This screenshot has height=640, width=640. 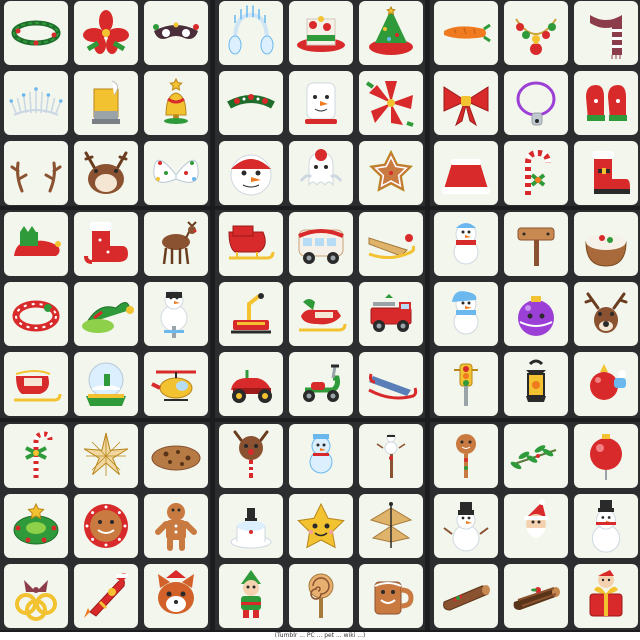 I want to click on reindeer-hood-icon, so click(x=106, y=173).